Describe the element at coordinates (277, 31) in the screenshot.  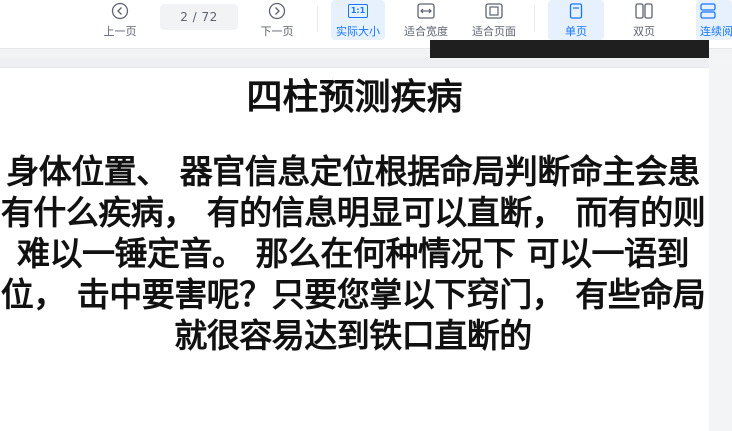
I see `next-page-label: 下一页` at that location.